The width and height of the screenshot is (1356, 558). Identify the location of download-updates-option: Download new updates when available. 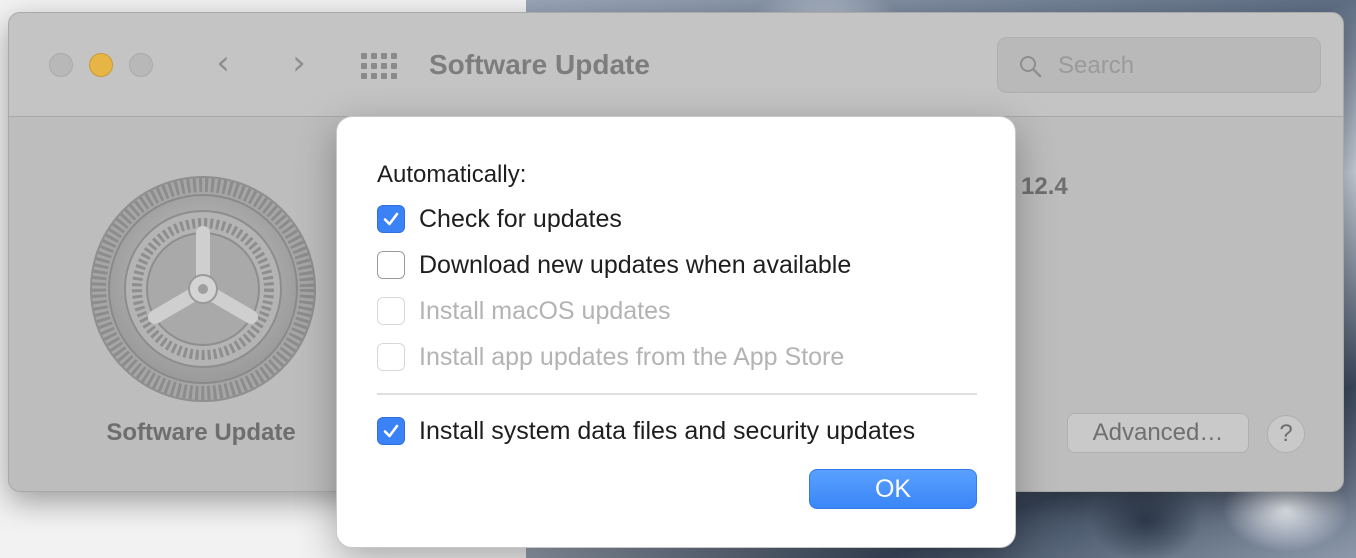
(614, 265).